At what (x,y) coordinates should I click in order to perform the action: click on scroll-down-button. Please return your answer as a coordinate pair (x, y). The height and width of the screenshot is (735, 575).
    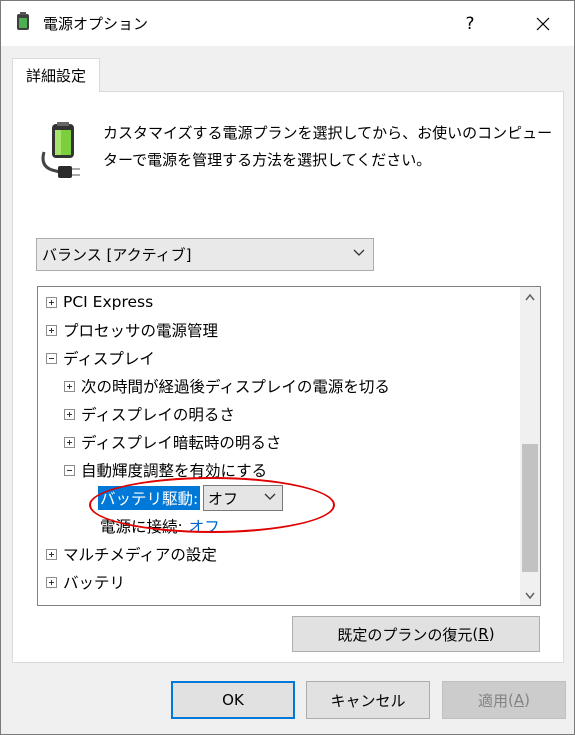
    Looking at the image, I should click on (530, 595).